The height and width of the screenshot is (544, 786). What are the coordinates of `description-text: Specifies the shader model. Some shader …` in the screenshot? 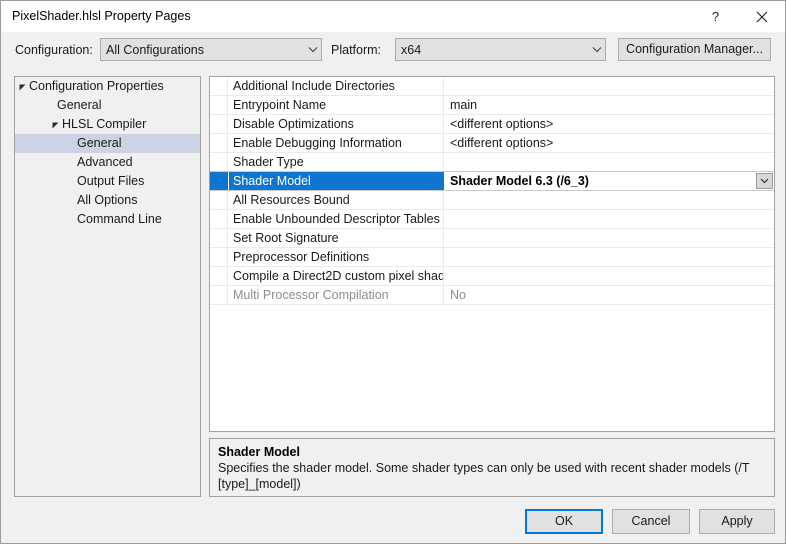 It's located at (484, 476).